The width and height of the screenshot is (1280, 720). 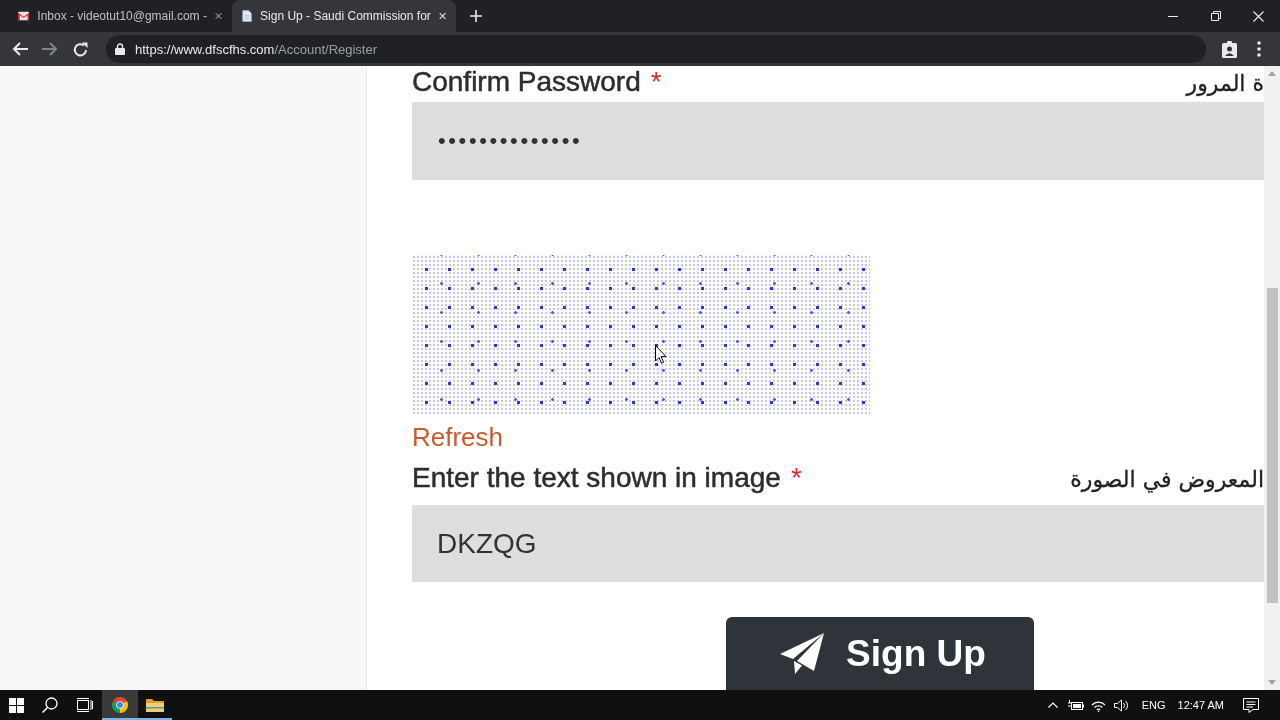 I want to click on scrollbar-thumb, so click(x=1272, y=445).